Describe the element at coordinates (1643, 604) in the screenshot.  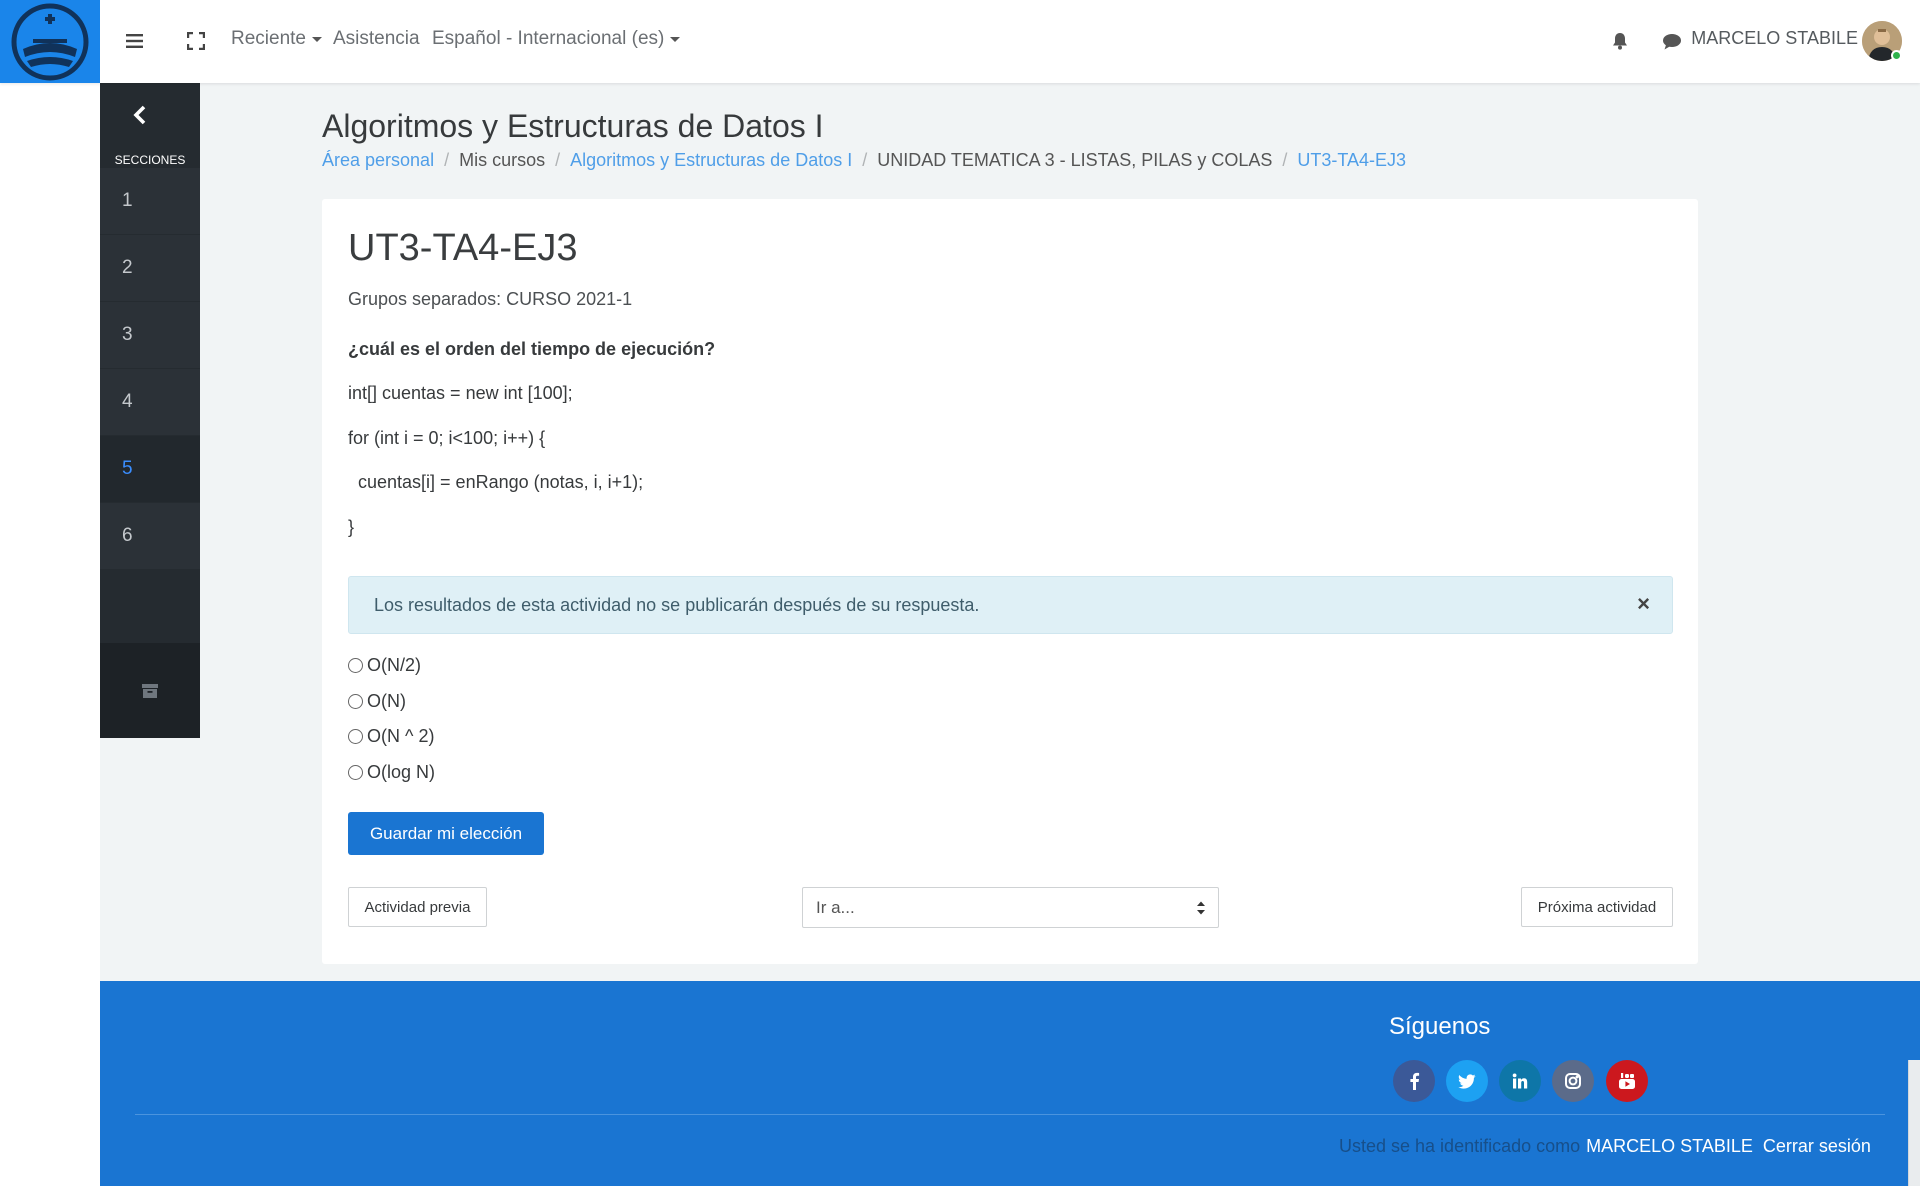
I see `close-icon: ×` at that location.